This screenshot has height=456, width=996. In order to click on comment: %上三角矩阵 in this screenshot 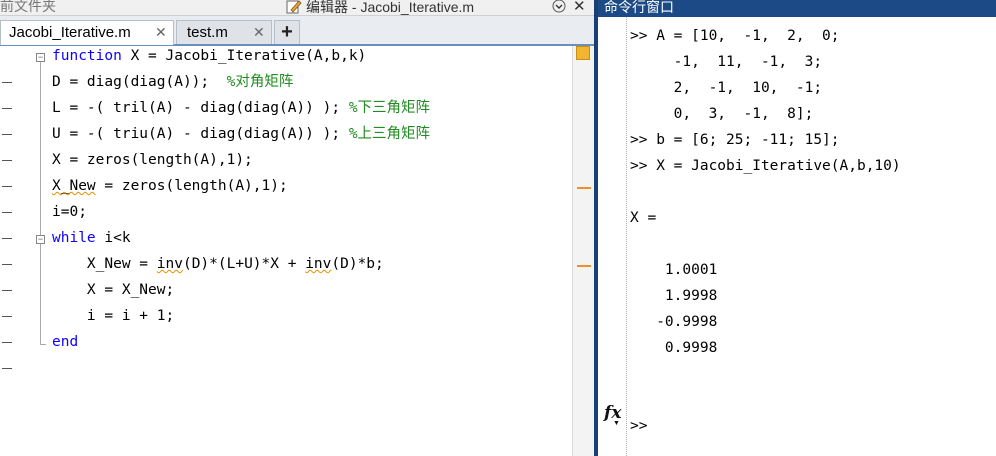, I will do `click(389, 134)`.